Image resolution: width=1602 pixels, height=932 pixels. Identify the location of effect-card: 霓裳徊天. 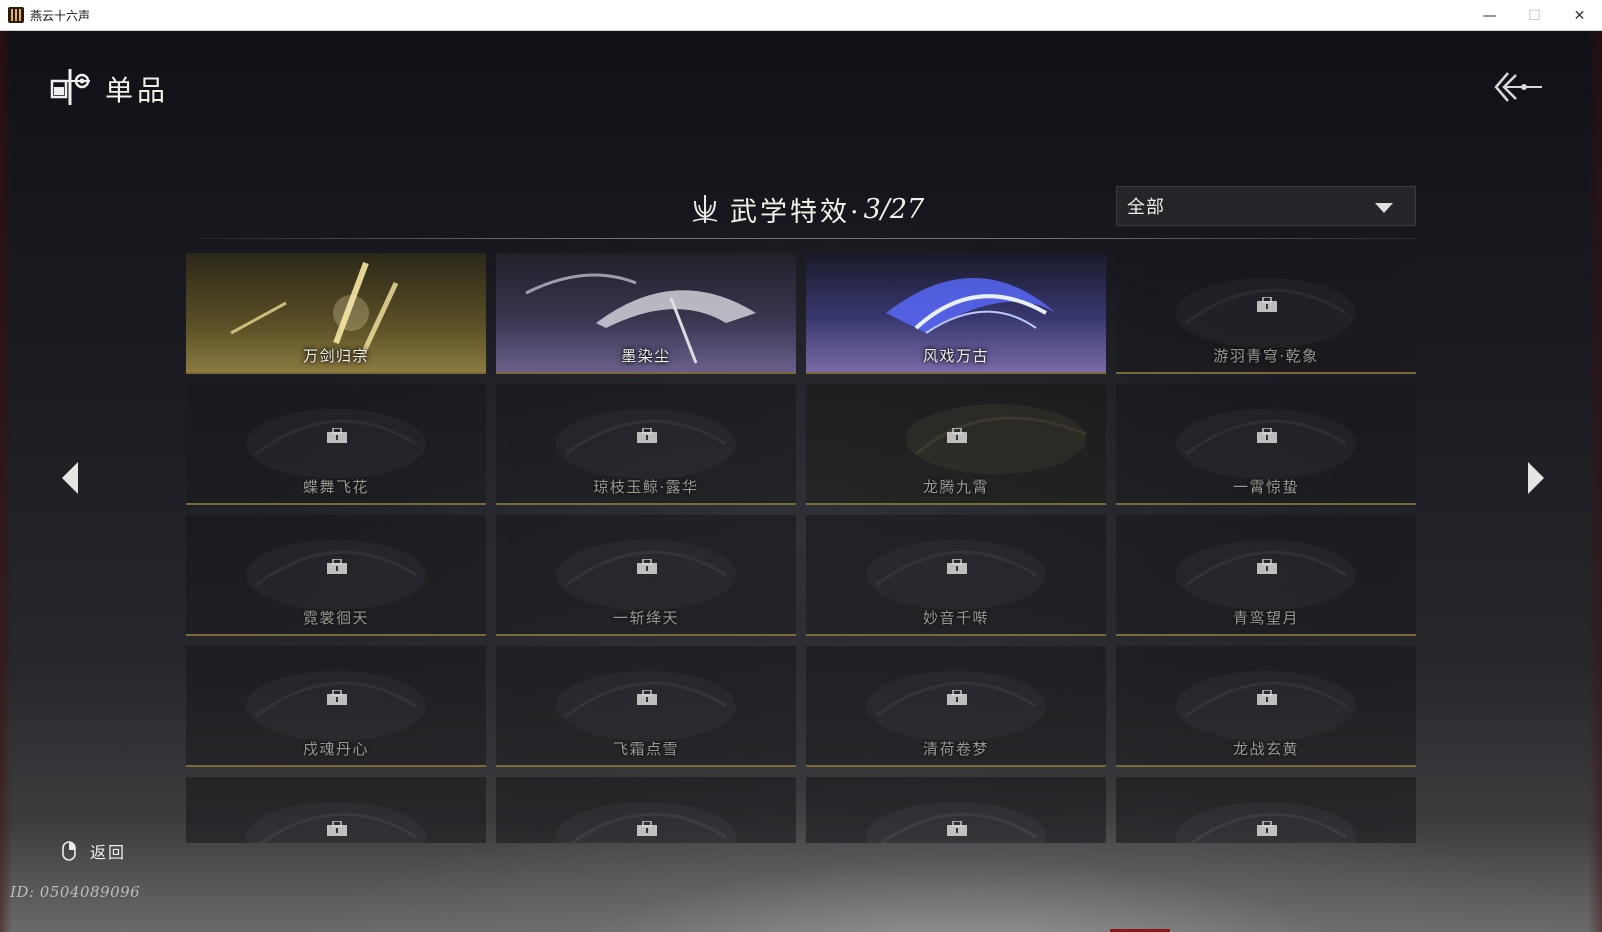
(336, 575).